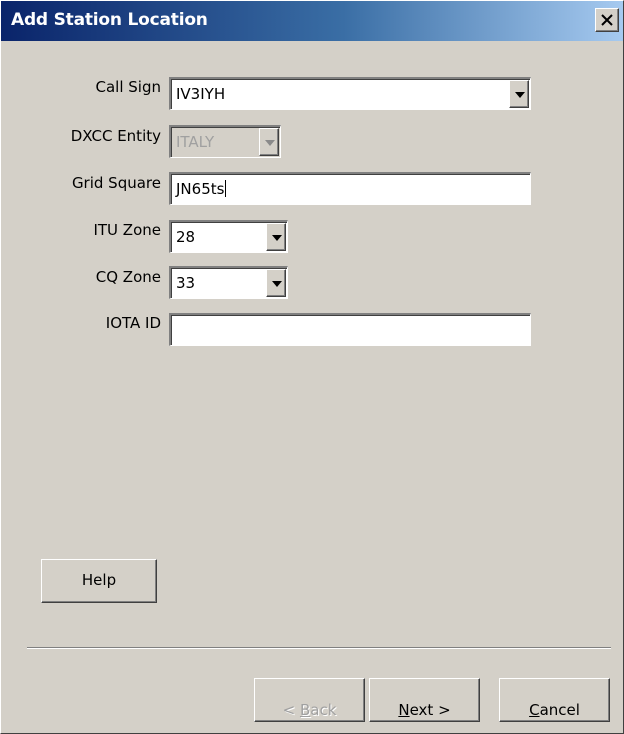 Image resolution: width=624 pixels, height=734 pixels. I want to click on next-mnemonic: N, so click(404, 710).